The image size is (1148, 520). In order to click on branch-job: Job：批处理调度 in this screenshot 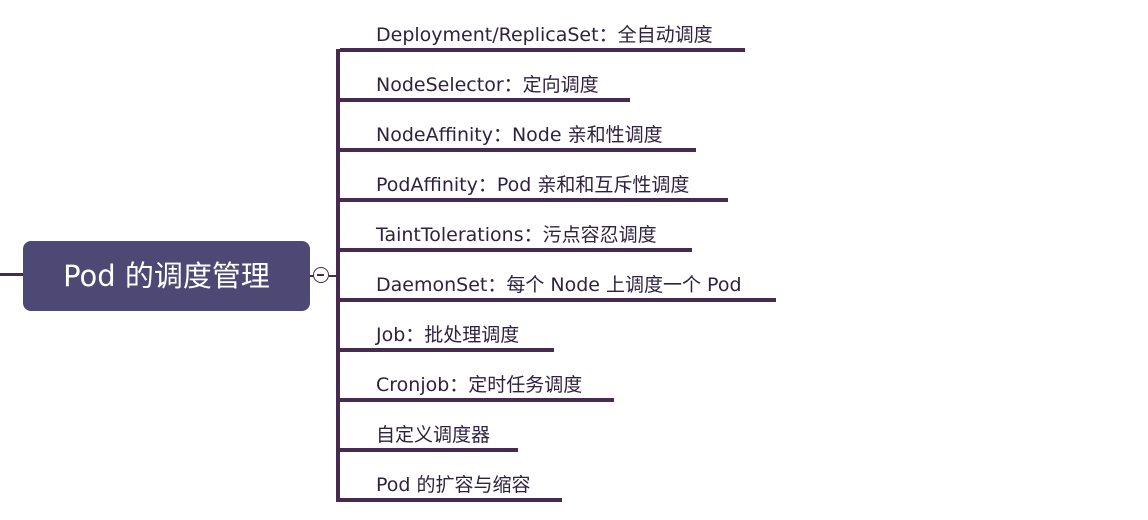, I will do `click(447, 328)`.